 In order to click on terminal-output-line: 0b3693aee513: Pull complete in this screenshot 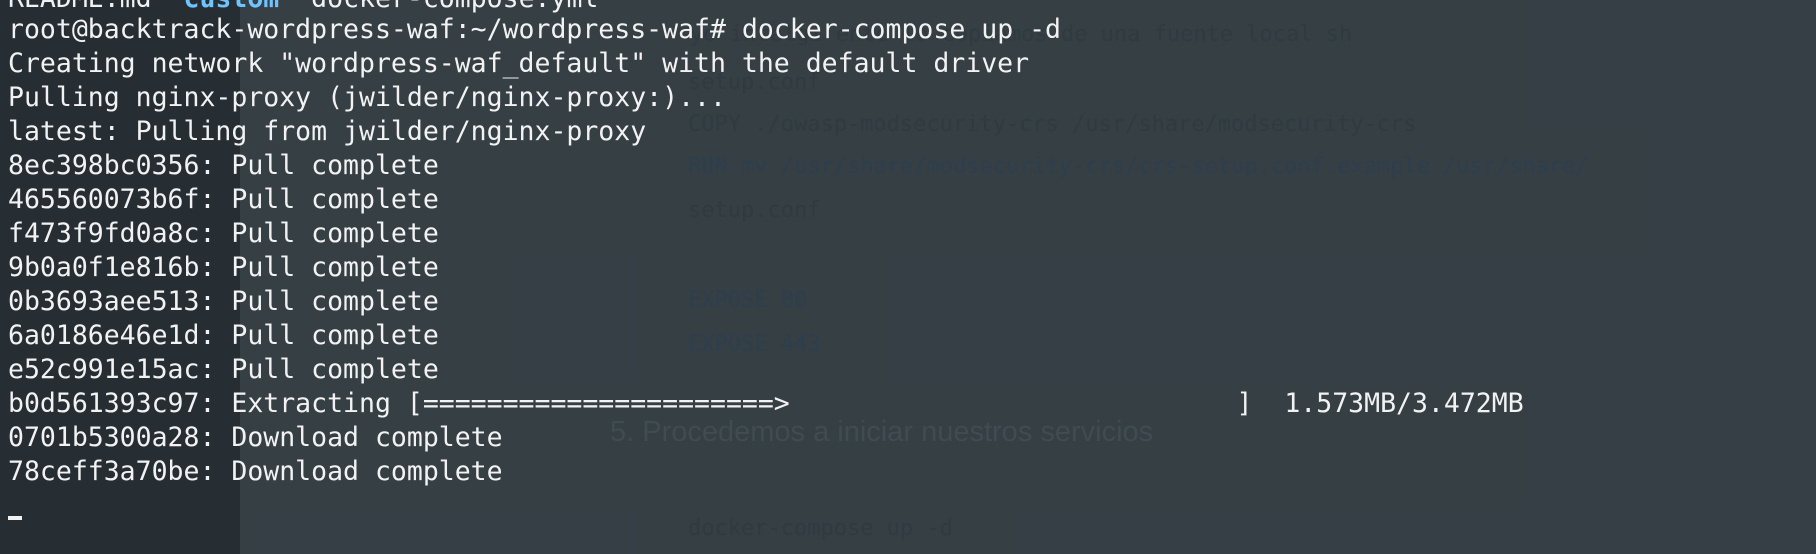, I will do `click(223, 301)`.